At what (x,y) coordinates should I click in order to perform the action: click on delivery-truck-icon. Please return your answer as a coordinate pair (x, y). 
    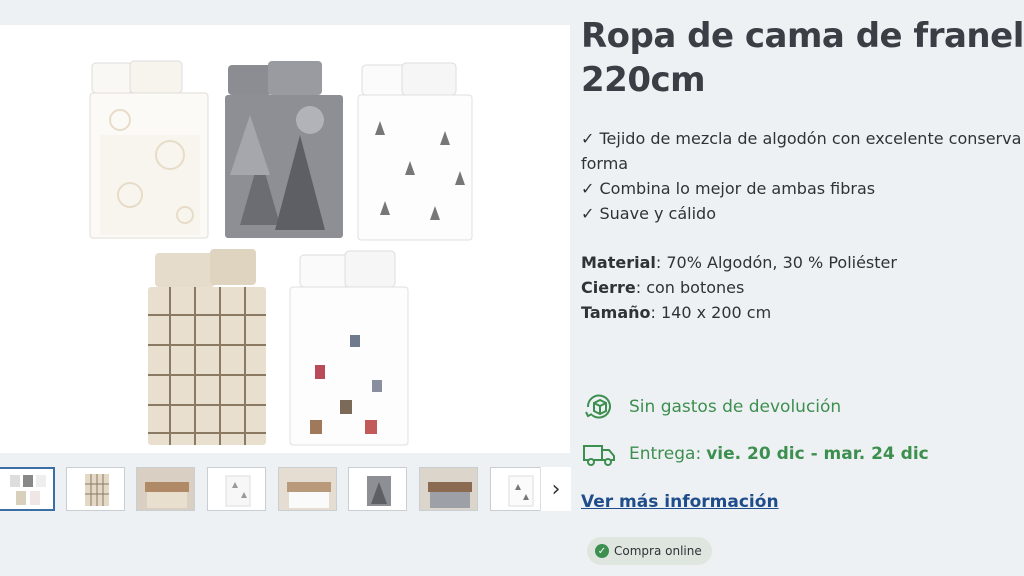
    Looking at the image, I should click on (599, 454).